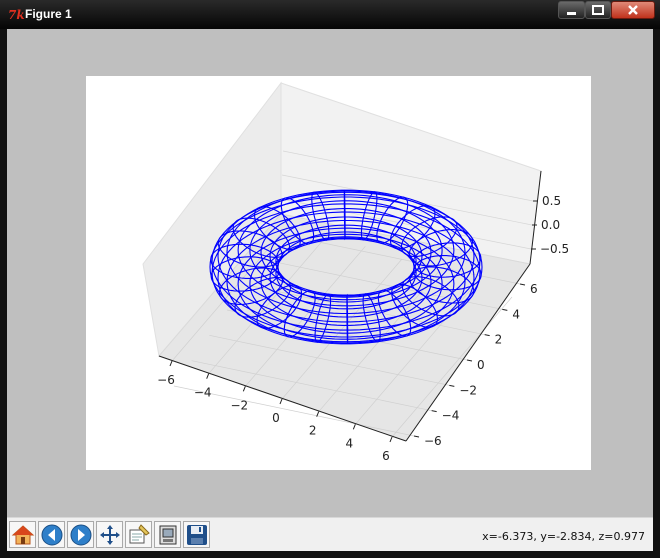 The image size is (660, 558). I want to click on x-tick-label: −2, so click(239, 405).